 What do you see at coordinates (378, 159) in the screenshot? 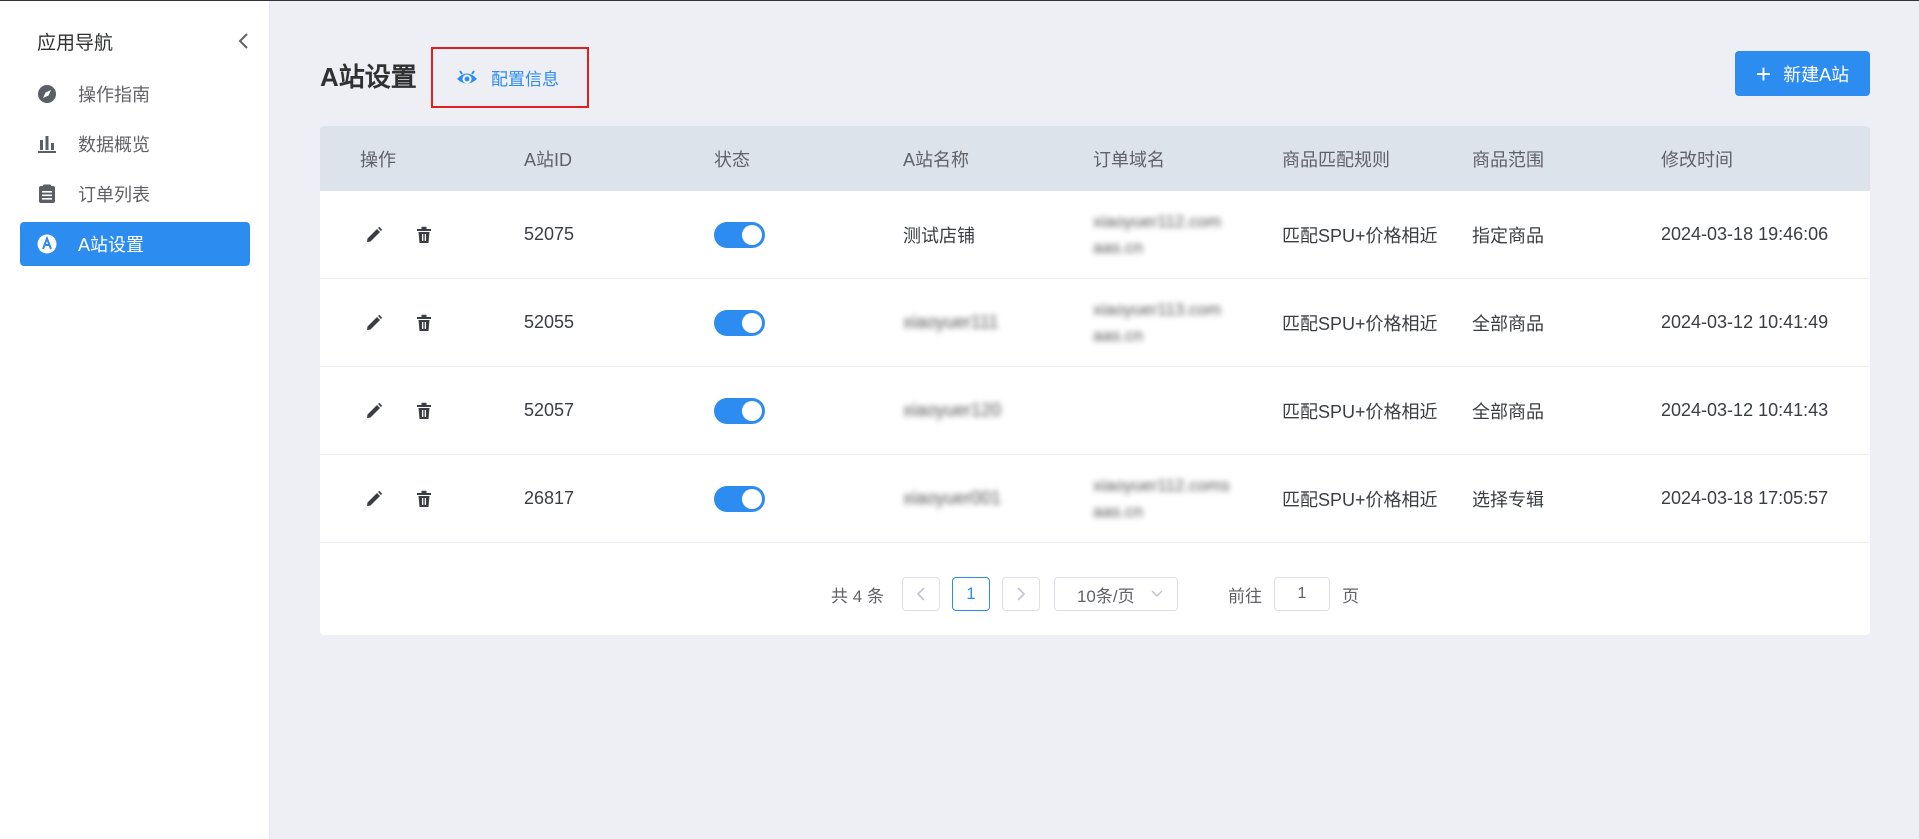
I see `column-header-actions: 操作` at bounding box center [378, 159].